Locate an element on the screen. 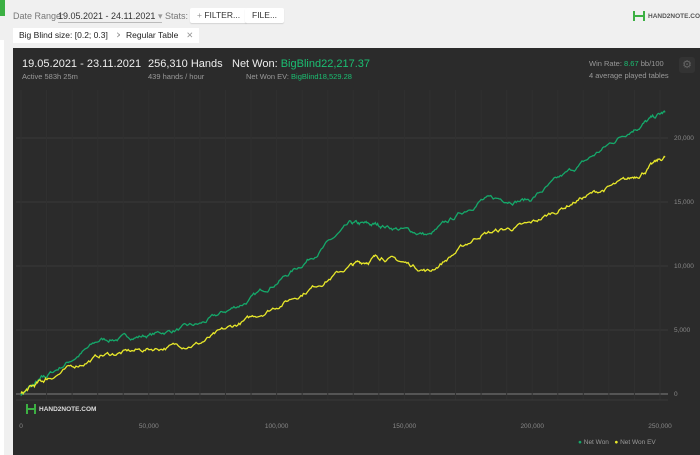 This screenshot has width=700, height=455. chart-watermark: HAND2NOTE.COM is located at coordinates (61, 409).